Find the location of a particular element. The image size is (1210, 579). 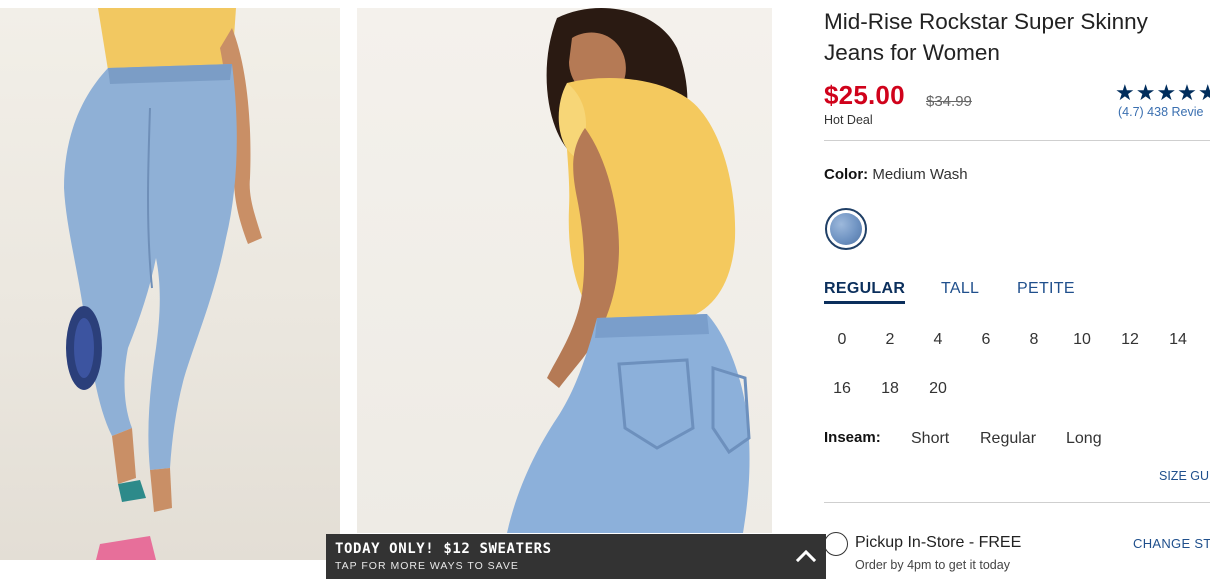

deal-badge: Hot Deal is located at coordinates (848, 120).